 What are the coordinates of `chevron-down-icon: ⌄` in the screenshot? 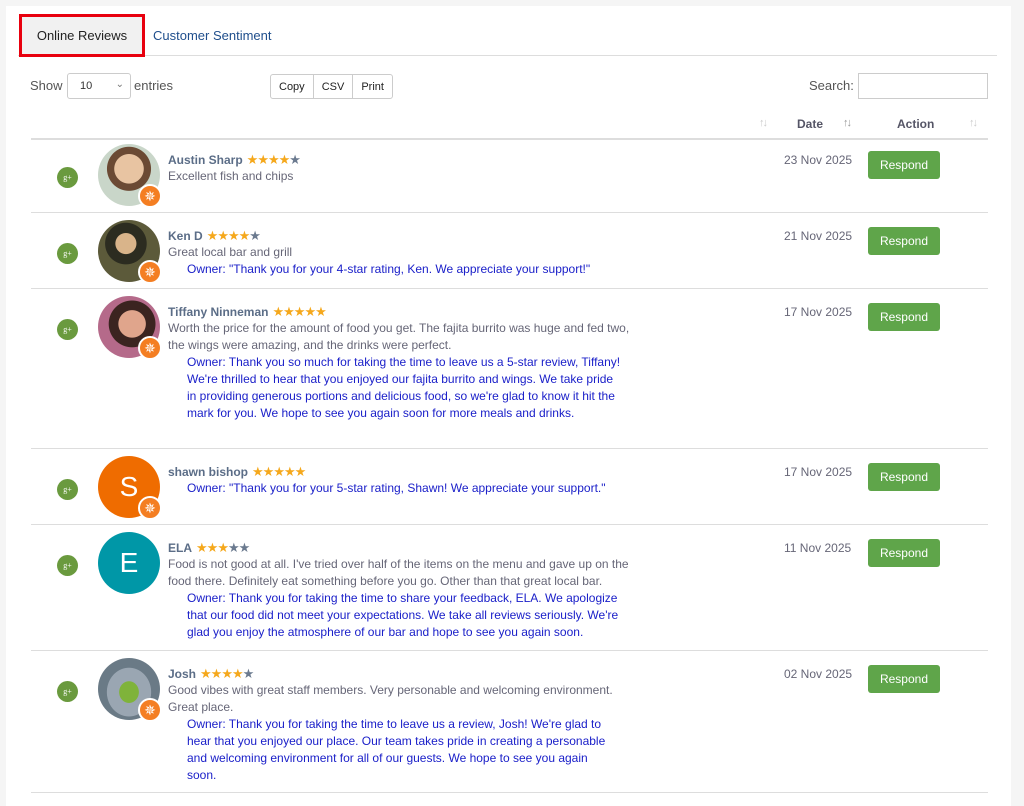 It's located at (119, 84).